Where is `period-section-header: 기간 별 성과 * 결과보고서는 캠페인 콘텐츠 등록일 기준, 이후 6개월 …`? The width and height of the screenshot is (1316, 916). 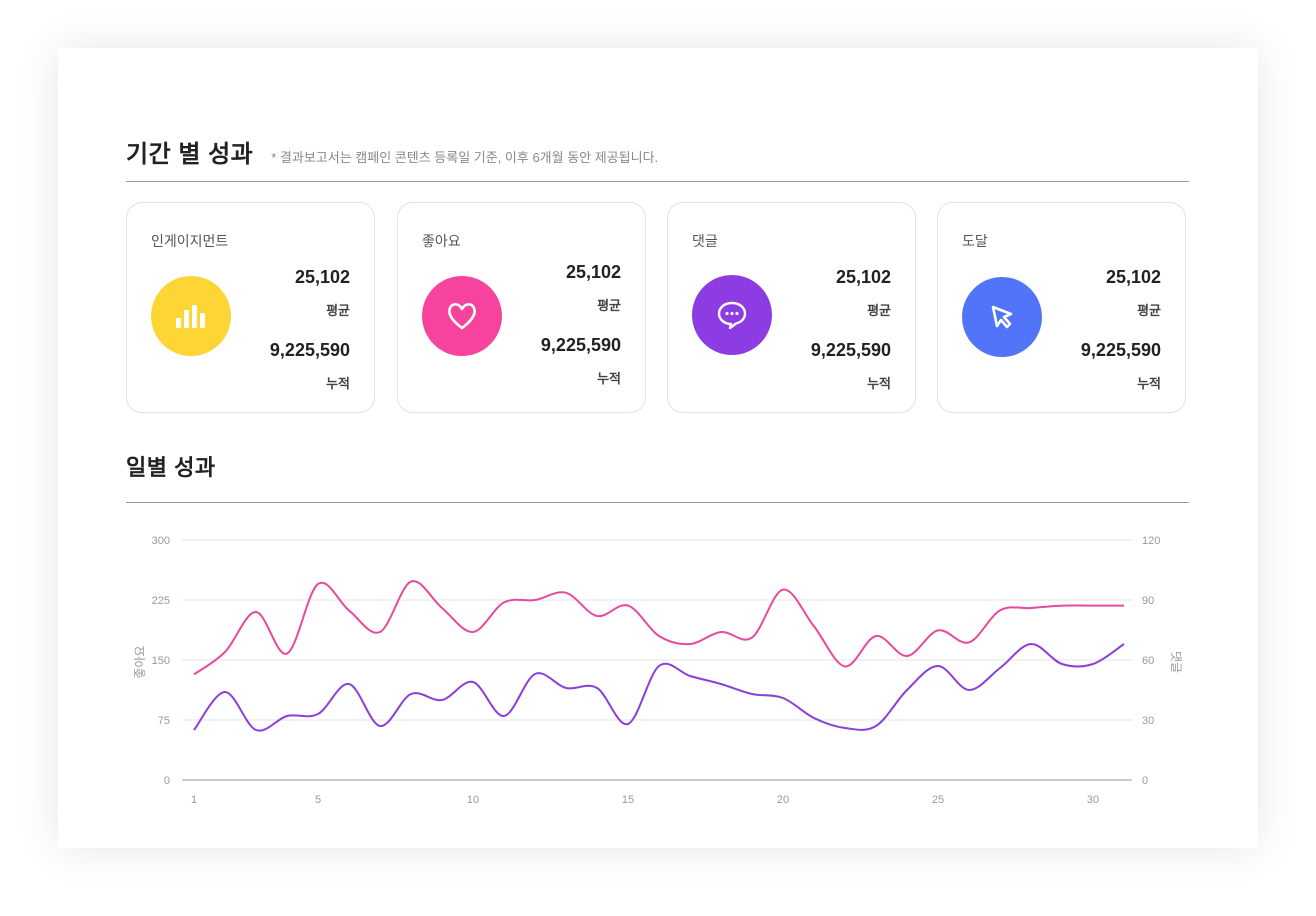 period-section-header: 기간 별 성과 * 결과보고서는 캠페인 콘텐츠 등록일 기준, 이후 6개월 … is located at coordinates (392, 151).